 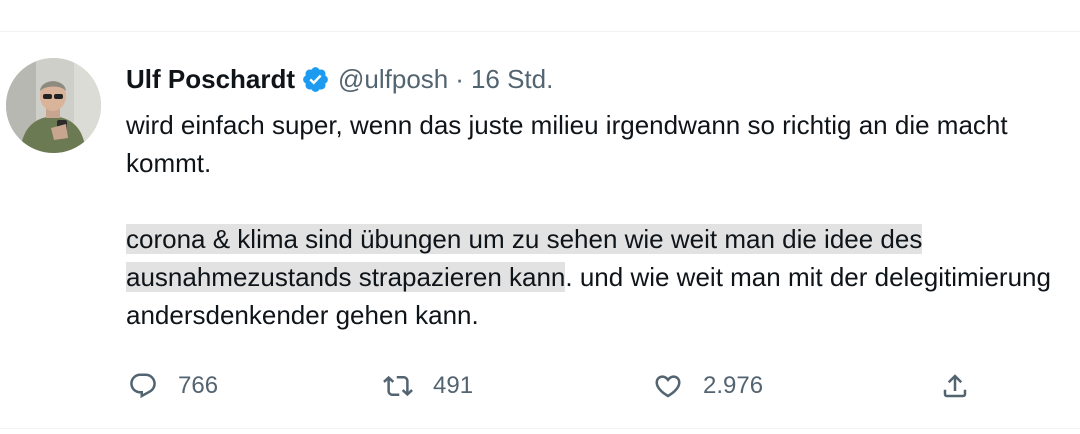 What do you see at coordinates (398, 386) in the screenshot?
I see `retweet-icon` at bounding box center [398, 386].